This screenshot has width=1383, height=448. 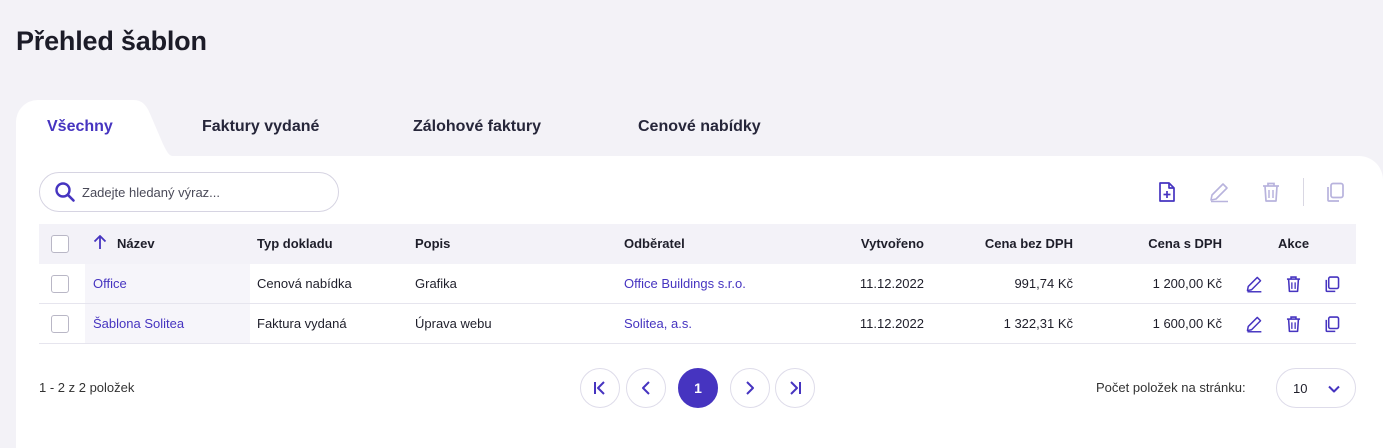 I want to click on per-page-label: Počet položek na stránku:, so click(x=1171, y=387).